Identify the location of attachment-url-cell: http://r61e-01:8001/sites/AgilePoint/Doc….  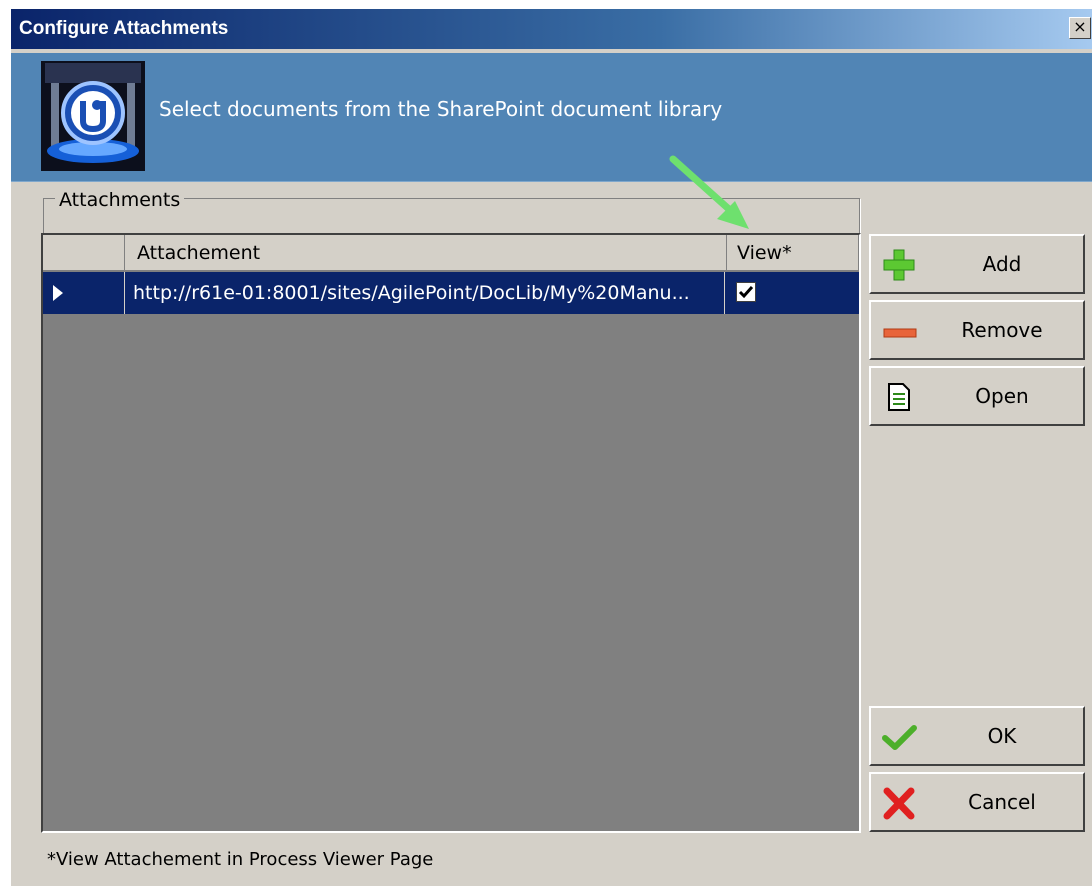
(426, 293).